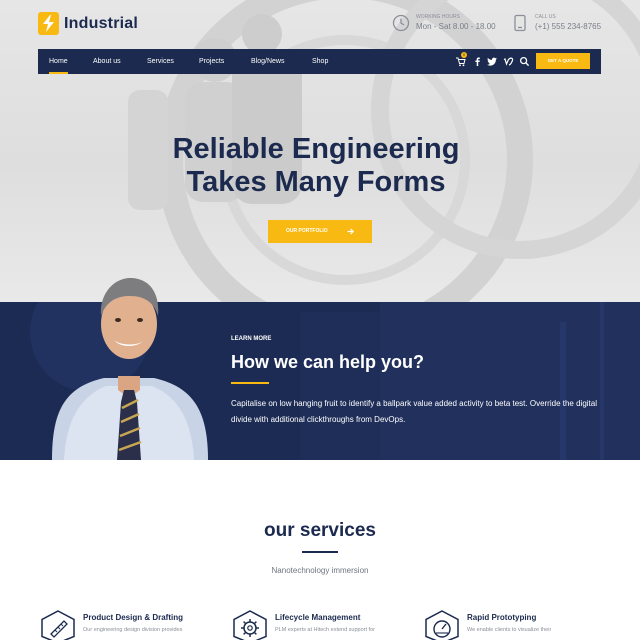 This screenshot has width=640, height=640. I want to click on arrow-right-icon, so click(350, 231).